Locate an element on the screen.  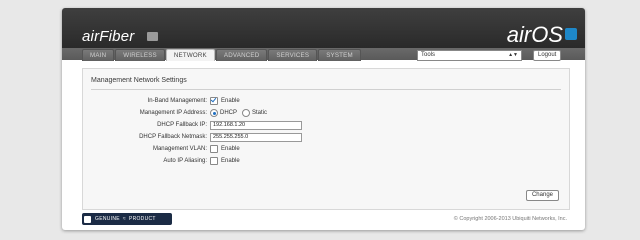
header-bar: airFiber airOS is located at coordinates (323, 28).